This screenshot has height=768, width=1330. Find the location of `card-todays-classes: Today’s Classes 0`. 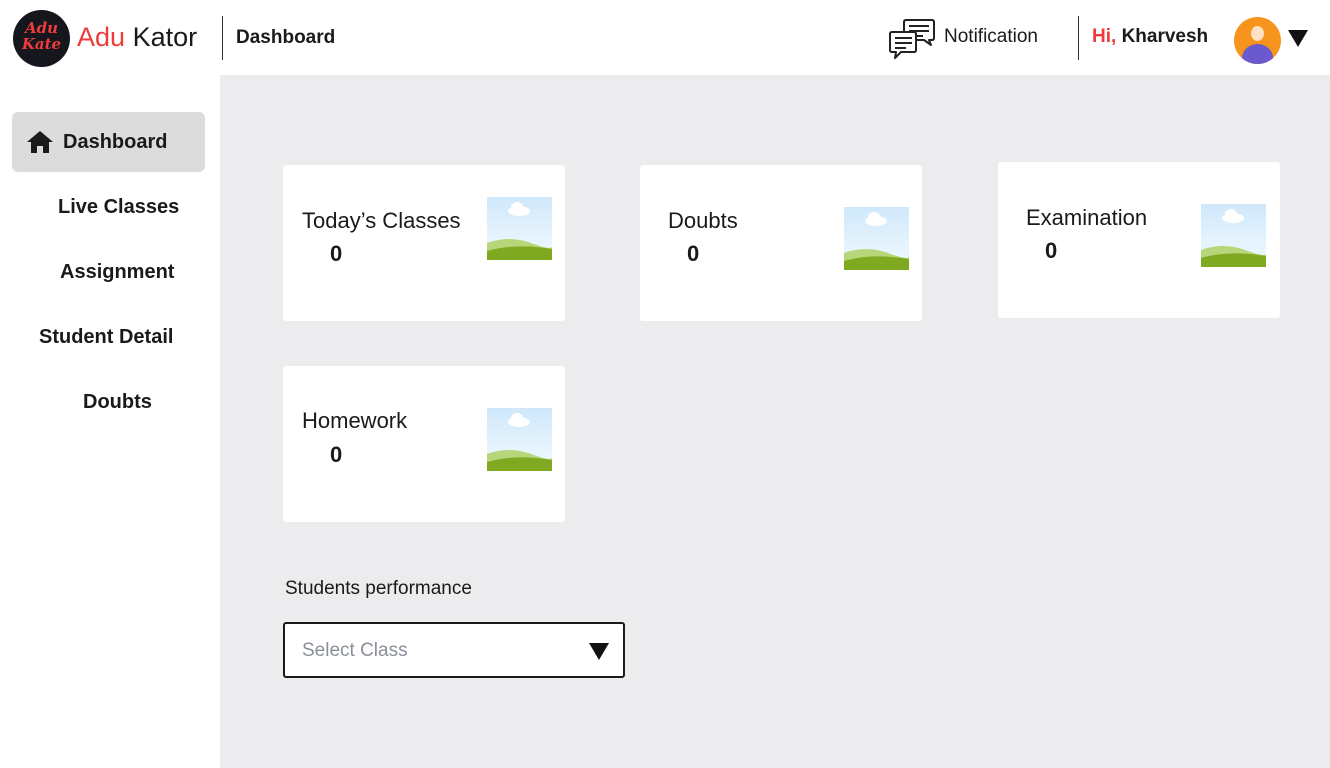

card-todays-classes: Today’s Classes 0 is located at coordinates (424, 243).